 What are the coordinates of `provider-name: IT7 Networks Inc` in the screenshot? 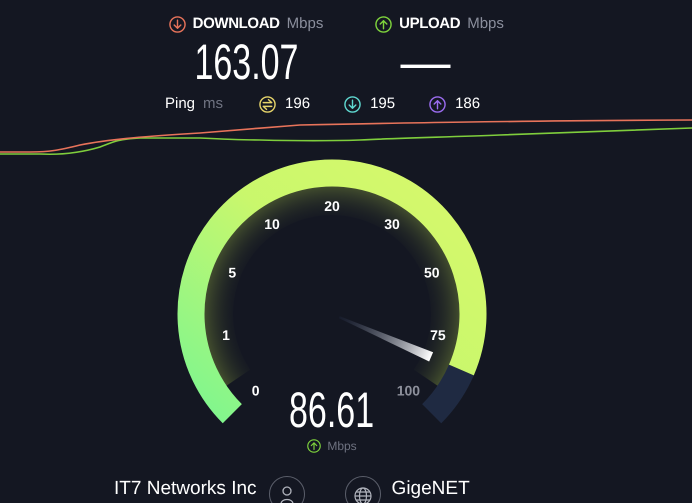 It's located at (185, 488).